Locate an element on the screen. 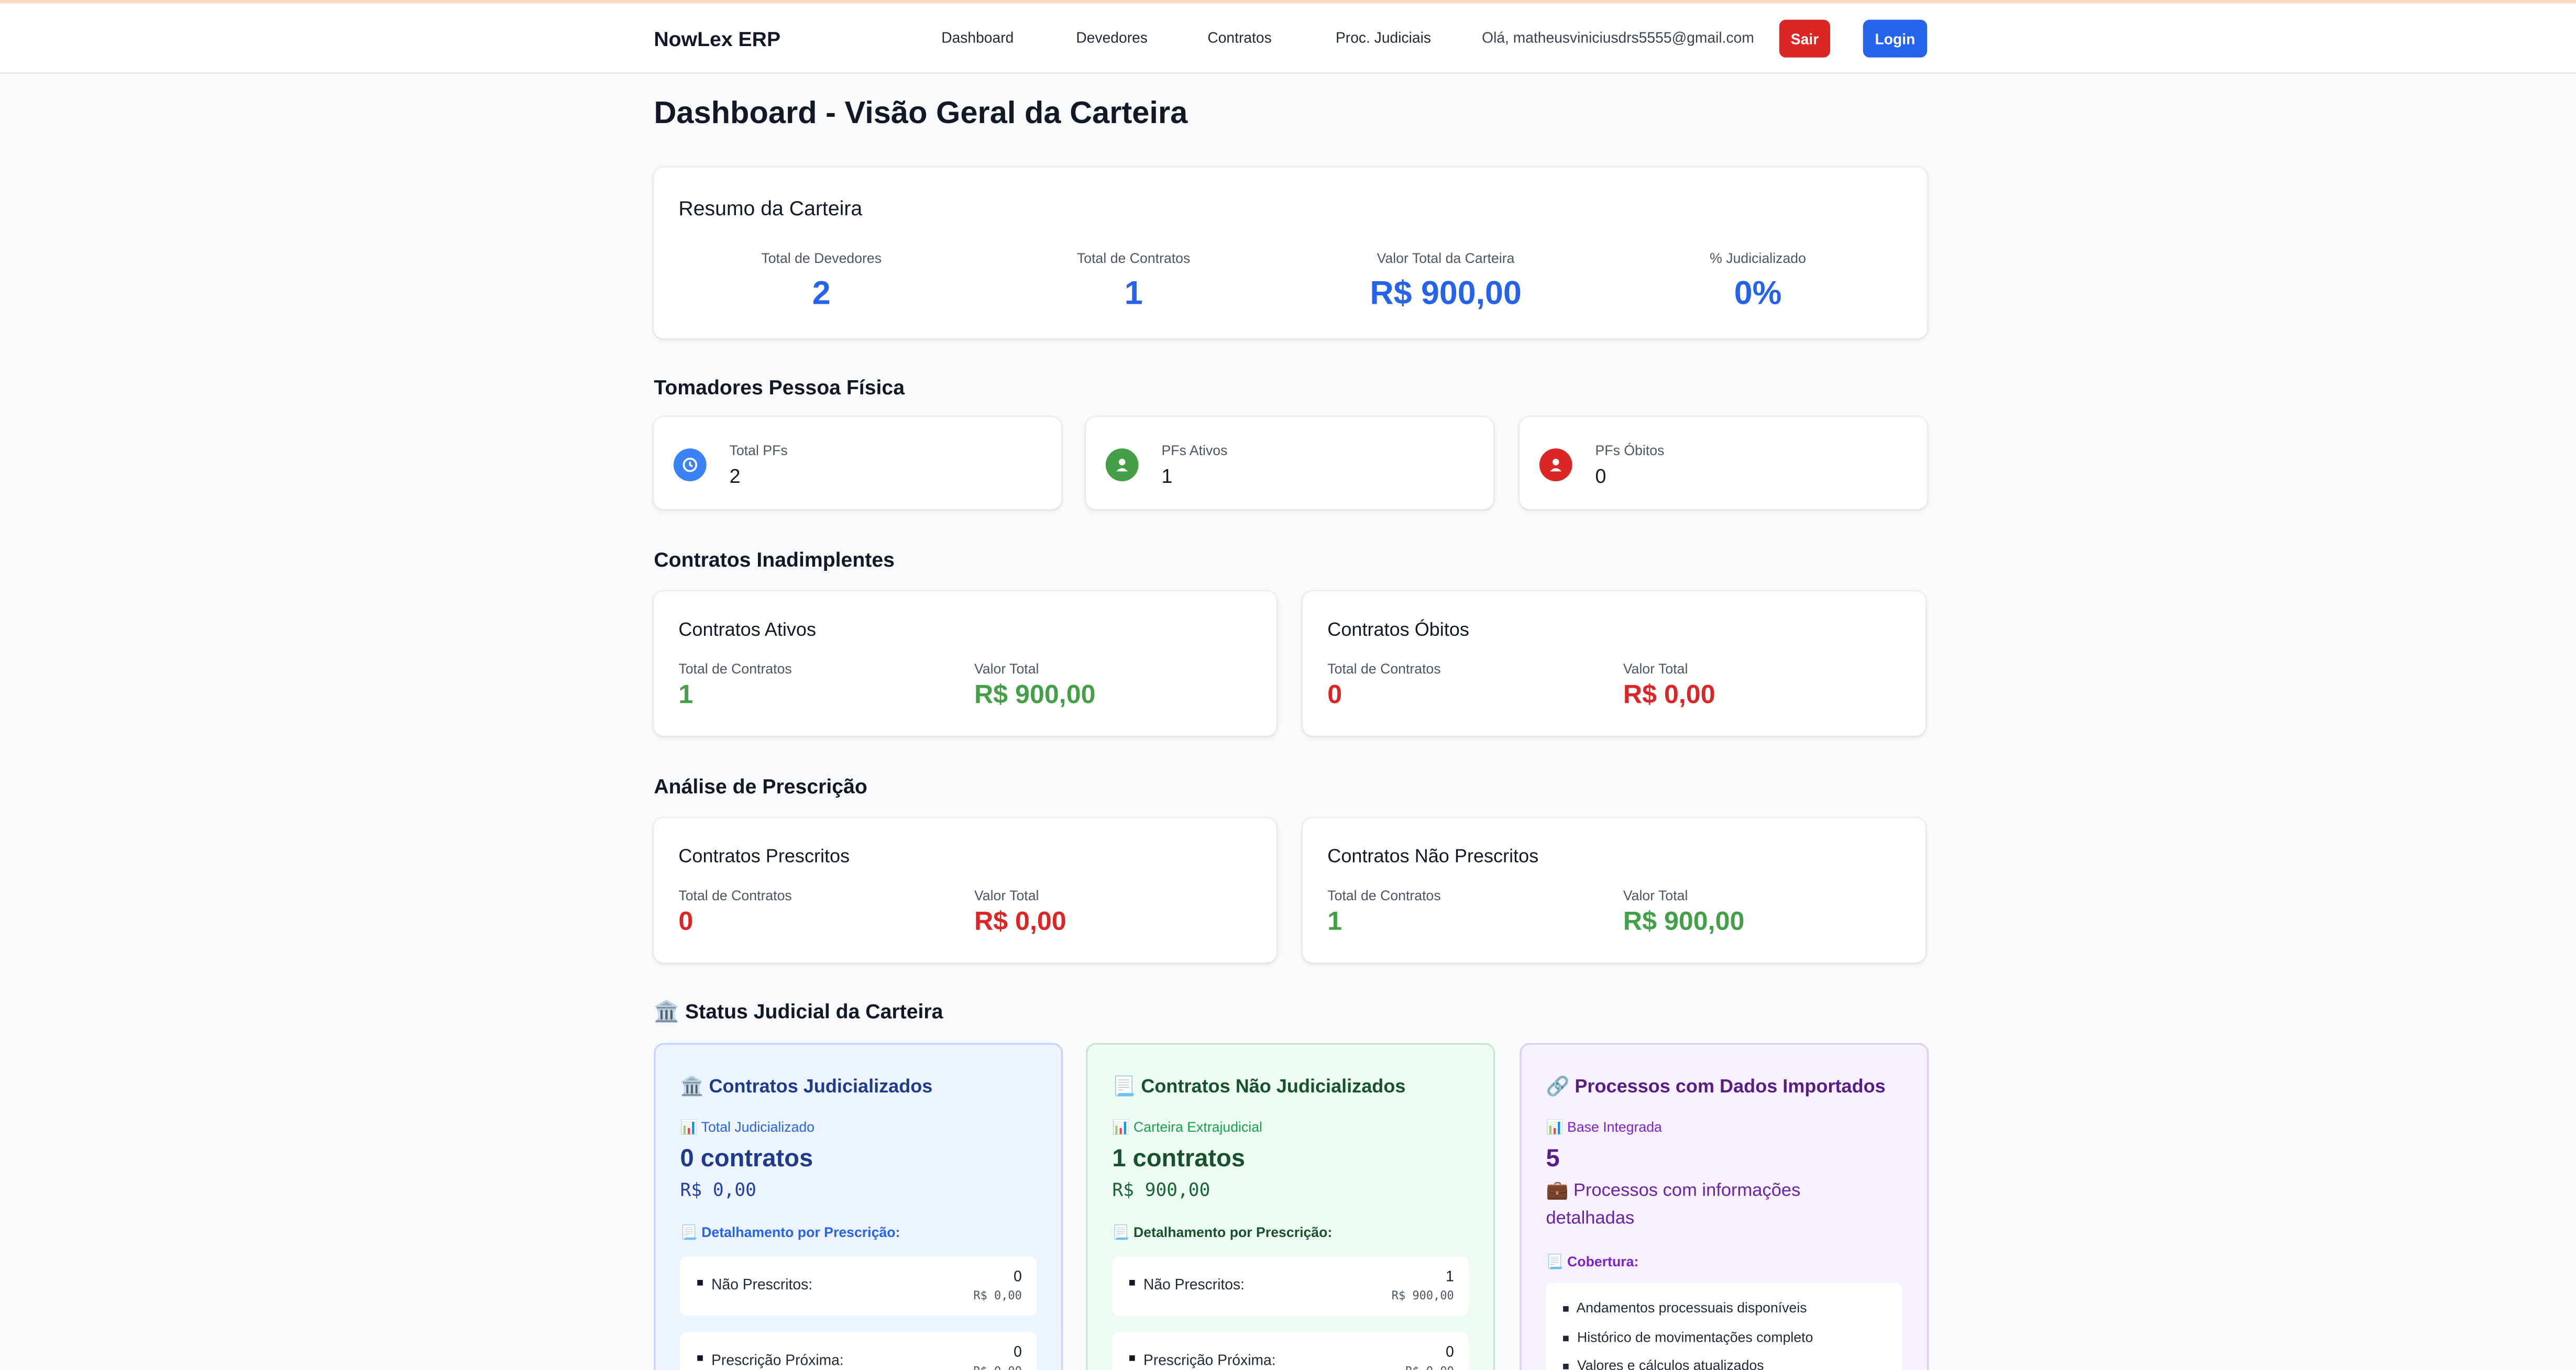 The height and width of the screenshot is (1370, 2576). detail-row: ■ Prescrição Próxima: 0 R$ 0,00 is located at coordinates (858, 1351).